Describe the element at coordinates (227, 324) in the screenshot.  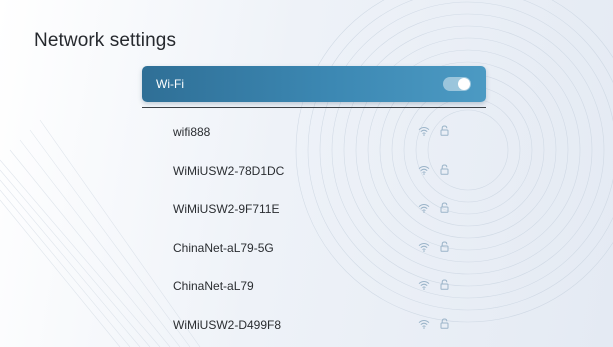
I see `network-name: WiMiUSW2-D499F8` at that location.